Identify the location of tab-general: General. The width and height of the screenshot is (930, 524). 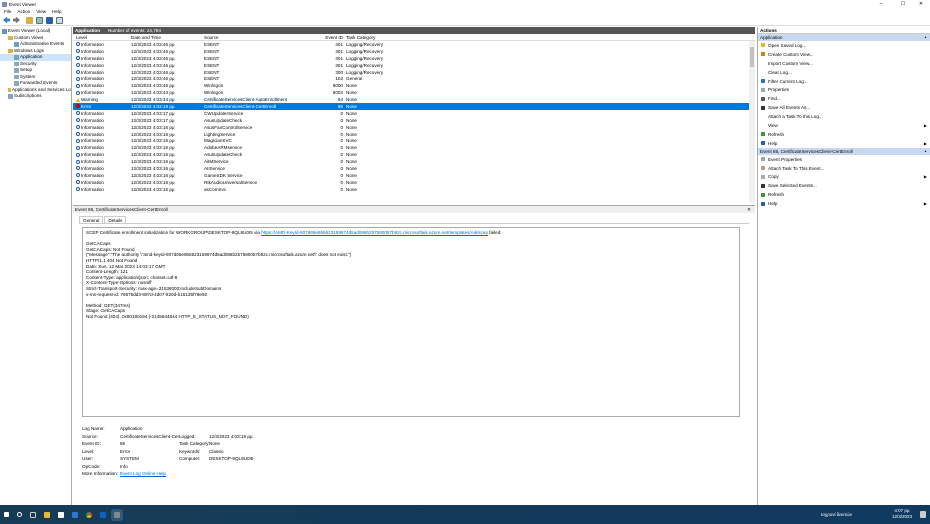
(91, 219).